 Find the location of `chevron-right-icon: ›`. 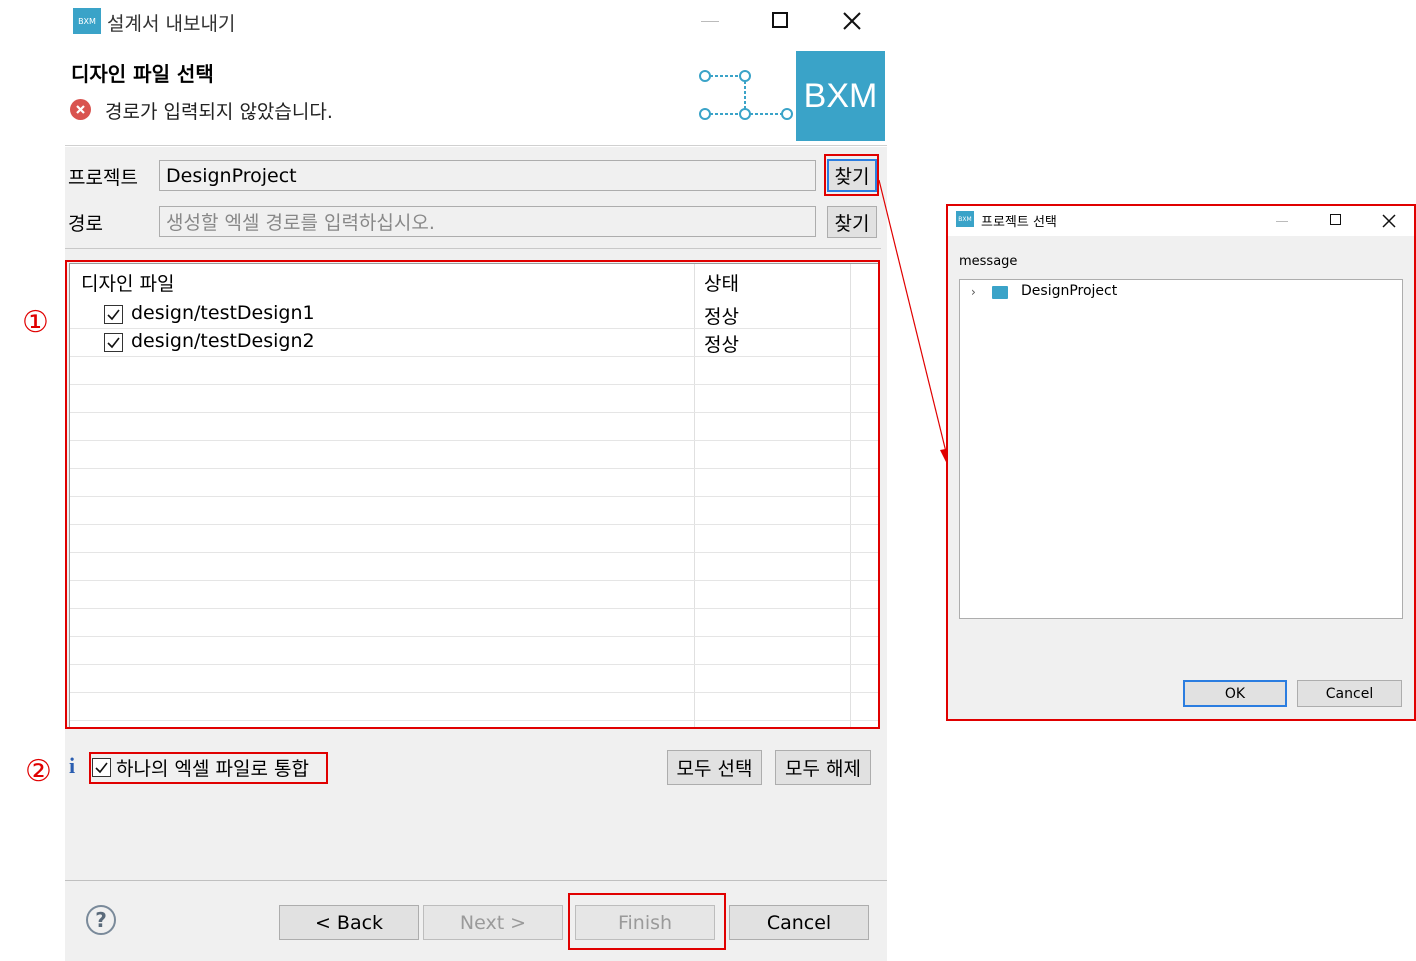

chevron-right-icon: › is located at coordinates (973, 292).